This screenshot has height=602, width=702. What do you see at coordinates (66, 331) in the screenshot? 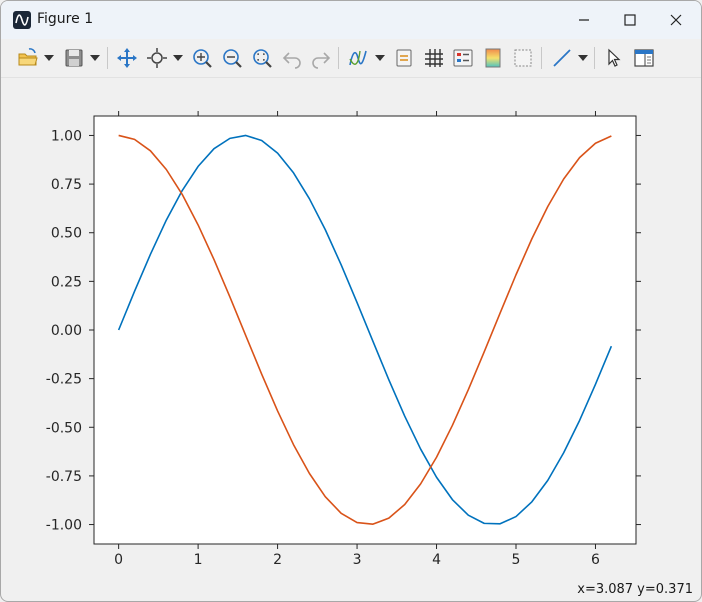
I see `y-tick-label: 0.00` at bounding box center [66, 331].